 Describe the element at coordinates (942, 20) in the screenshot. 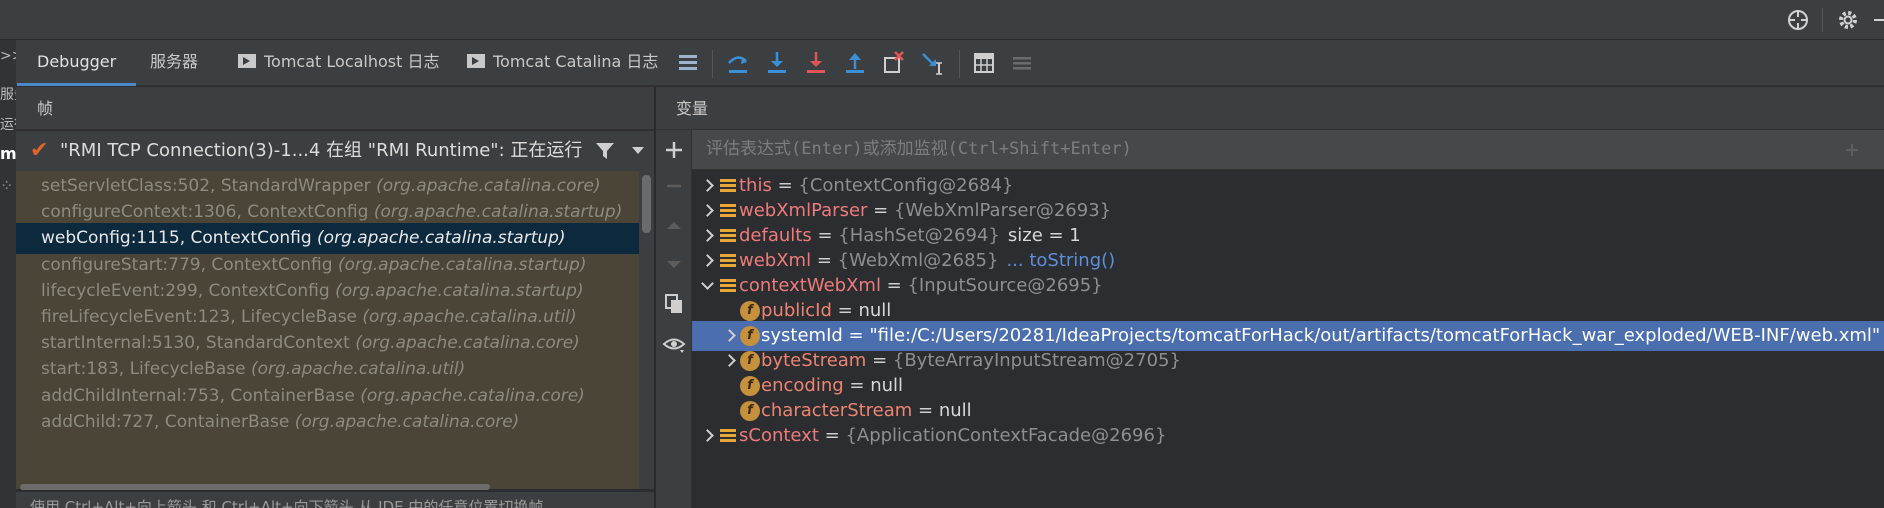

I see `window-top-bar` at that location.